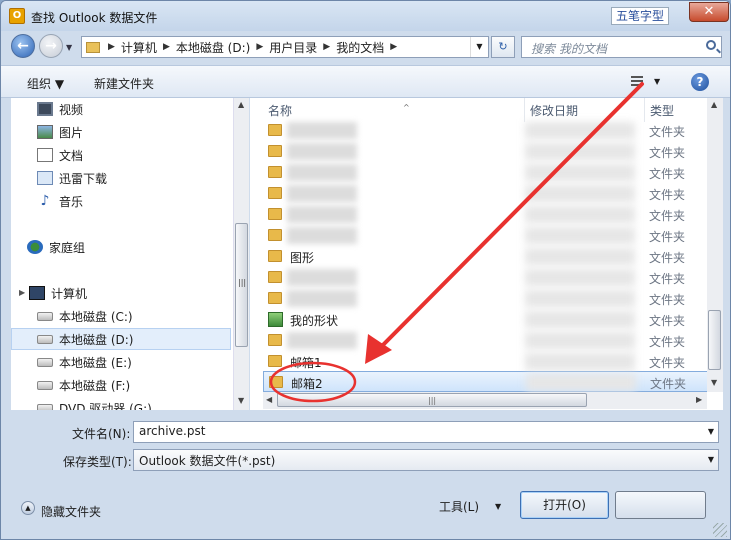  Describe the element at coordinates (45, 83) in the screenshot. I see `organize-menu: 组织 ▼` at that location.